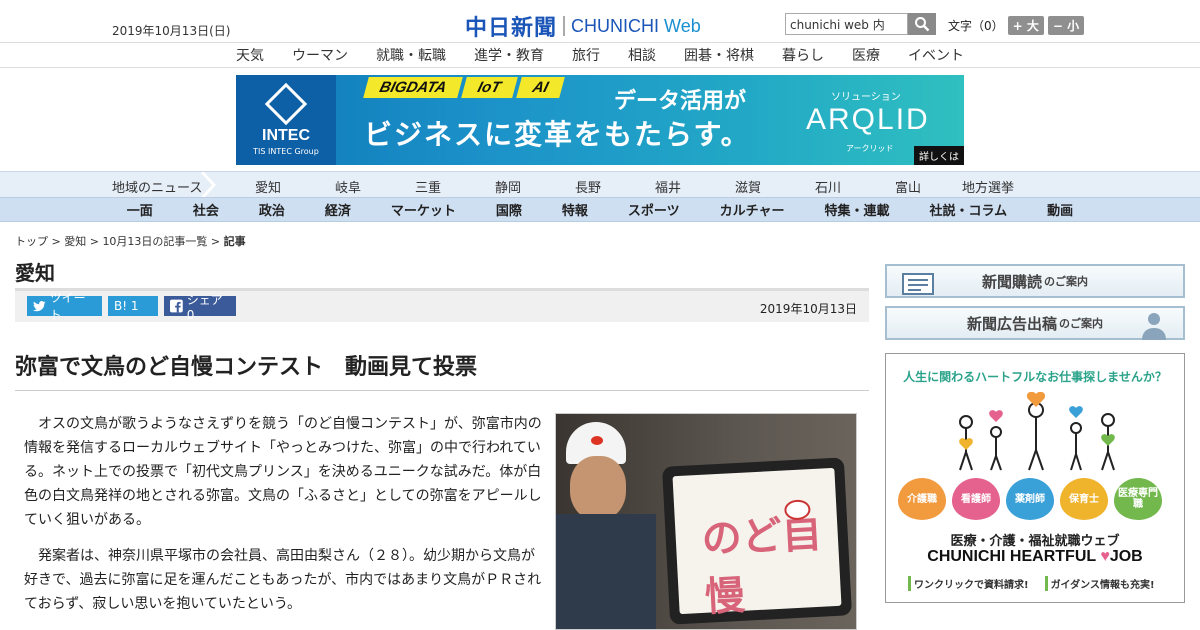 The image size is (1200, 630). Describe the element at coordinates (67, 306) in the screenshot. I see `tweet-label: ツイート` at that location.